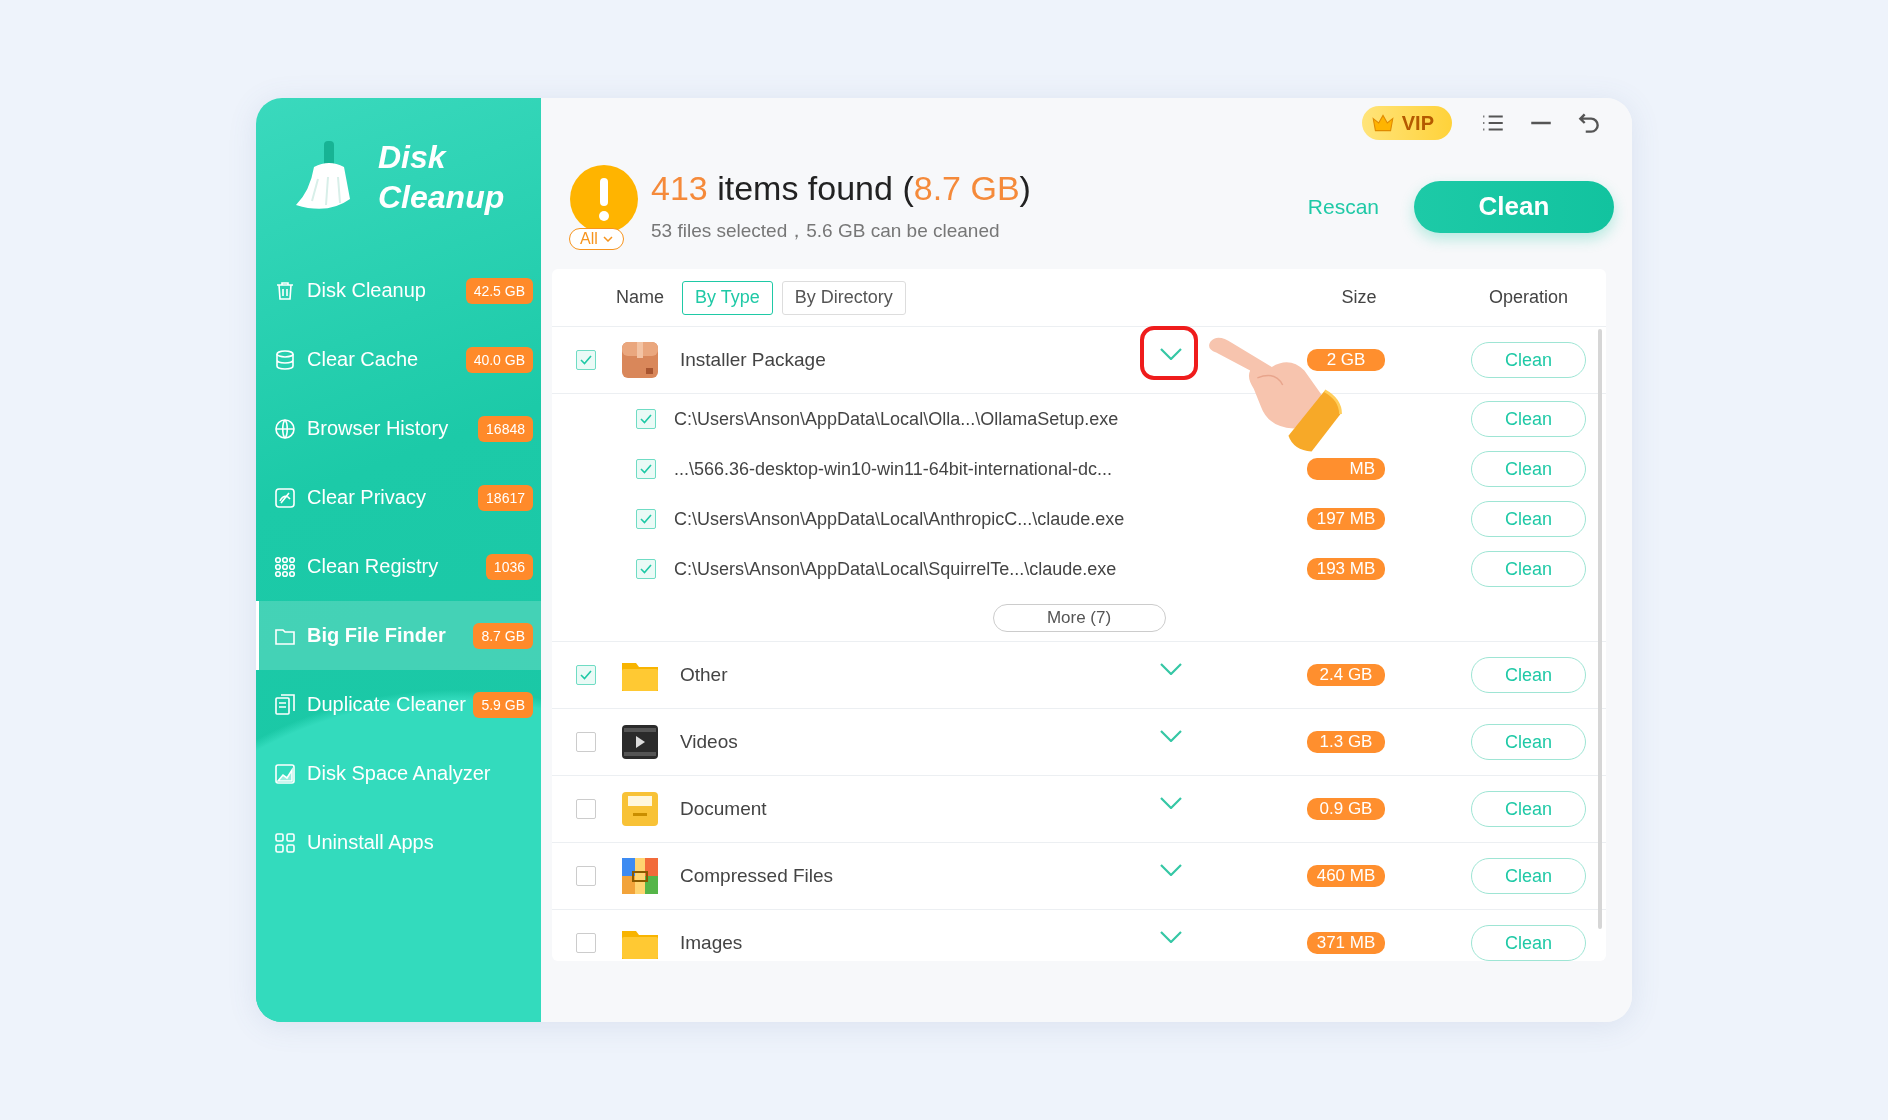 Image resolution: width=1888 pixels, height=1120 pixels. Describe the element at coordinates (640, 876) in the screenshot. I see `archive-icon` at that location.